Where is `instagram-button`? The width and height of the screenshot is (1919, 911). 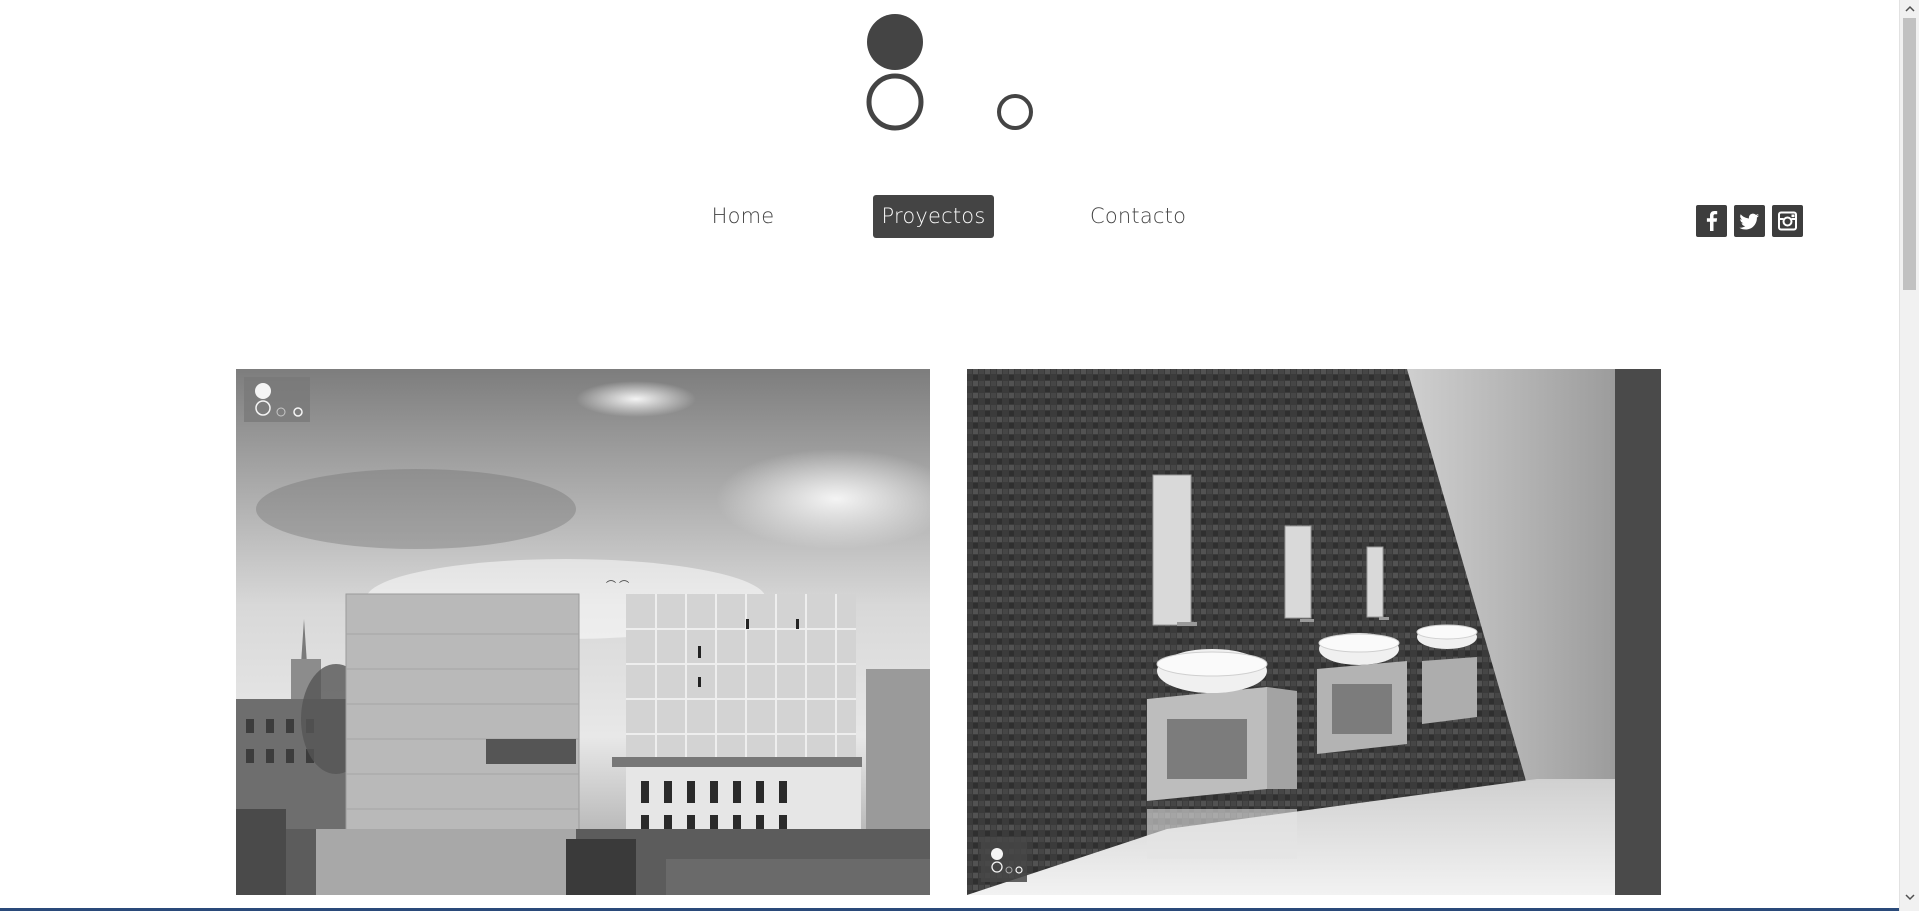
instagram-button is located at coordinates (1787, 221).